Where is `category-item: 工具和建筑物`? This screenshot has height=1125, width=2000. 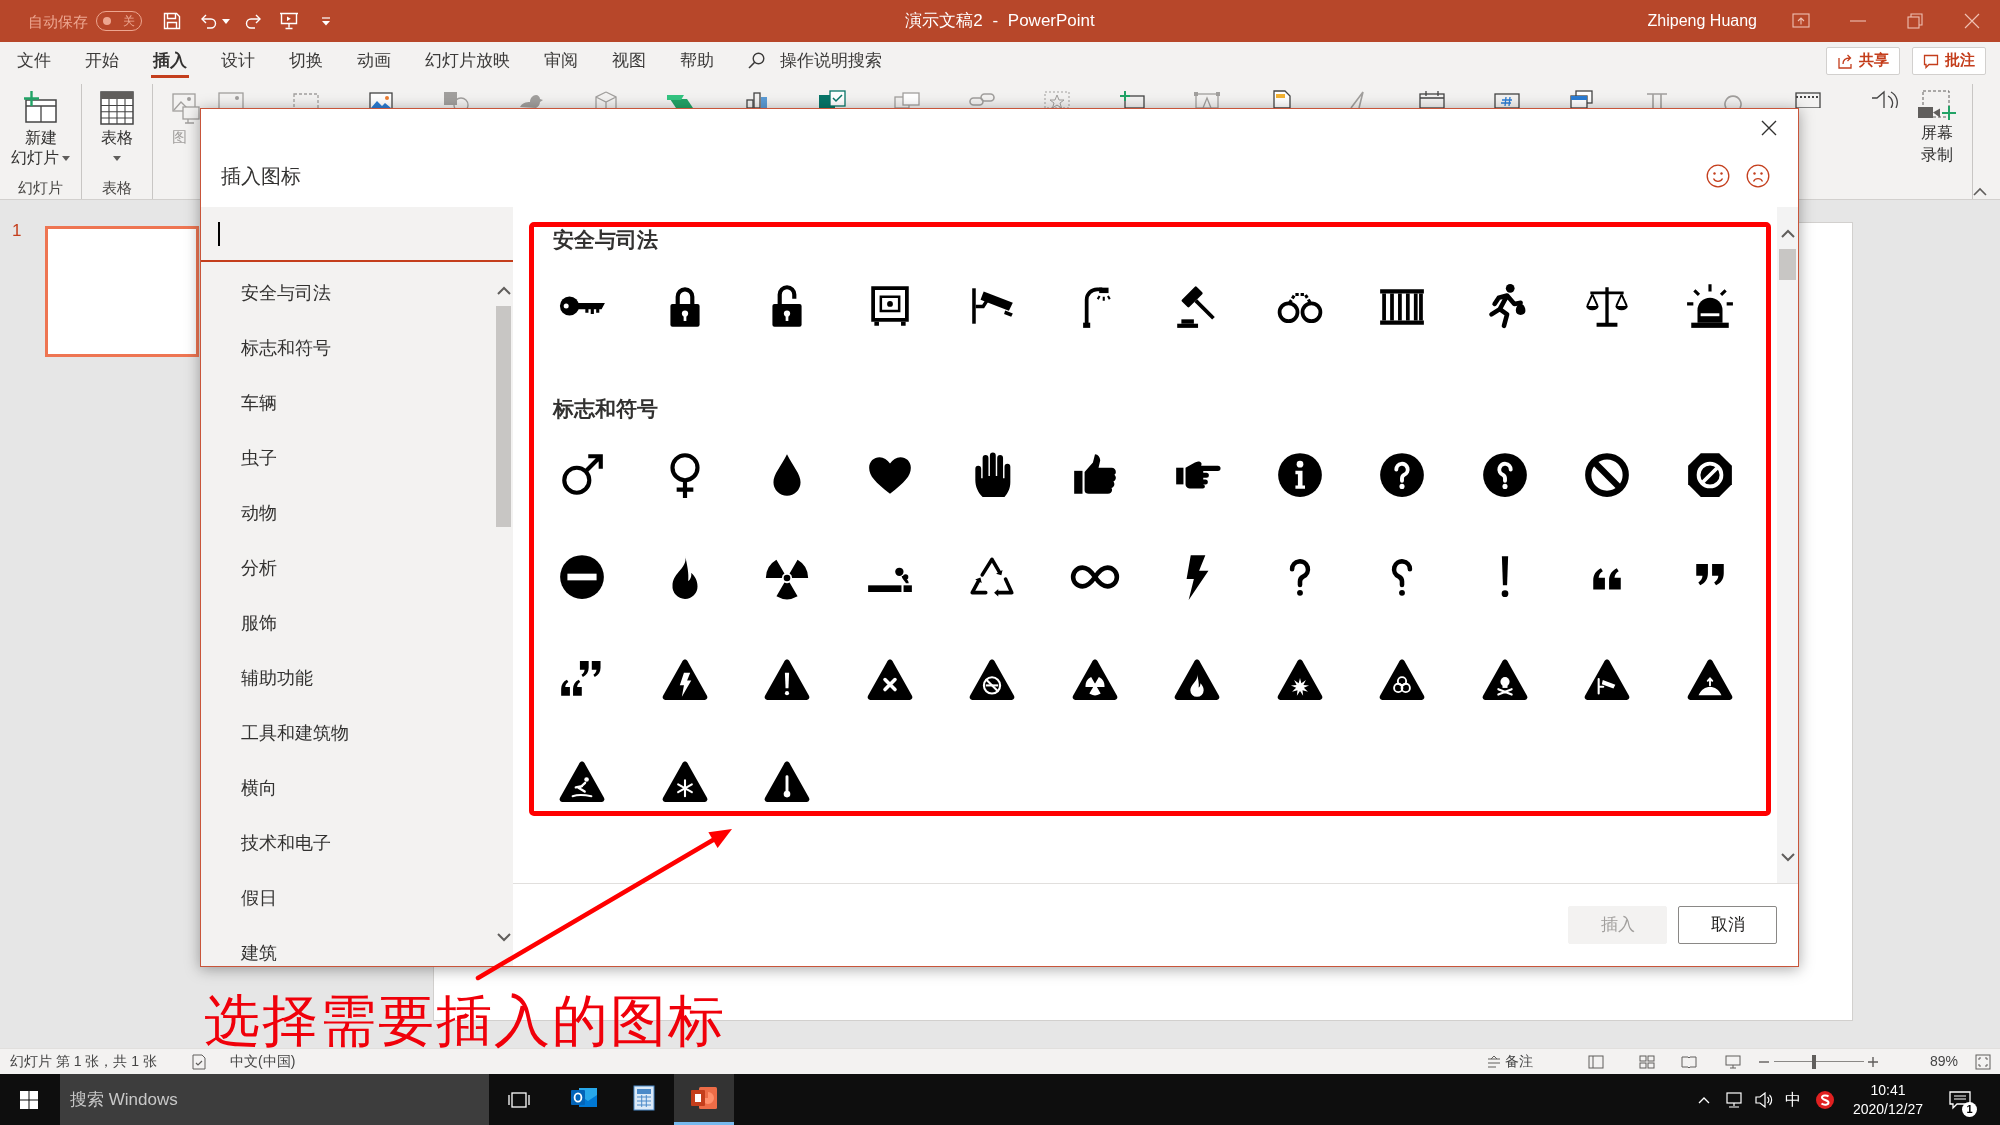
category-item: 工具和建筑物 is located at coordinates (347, 732).